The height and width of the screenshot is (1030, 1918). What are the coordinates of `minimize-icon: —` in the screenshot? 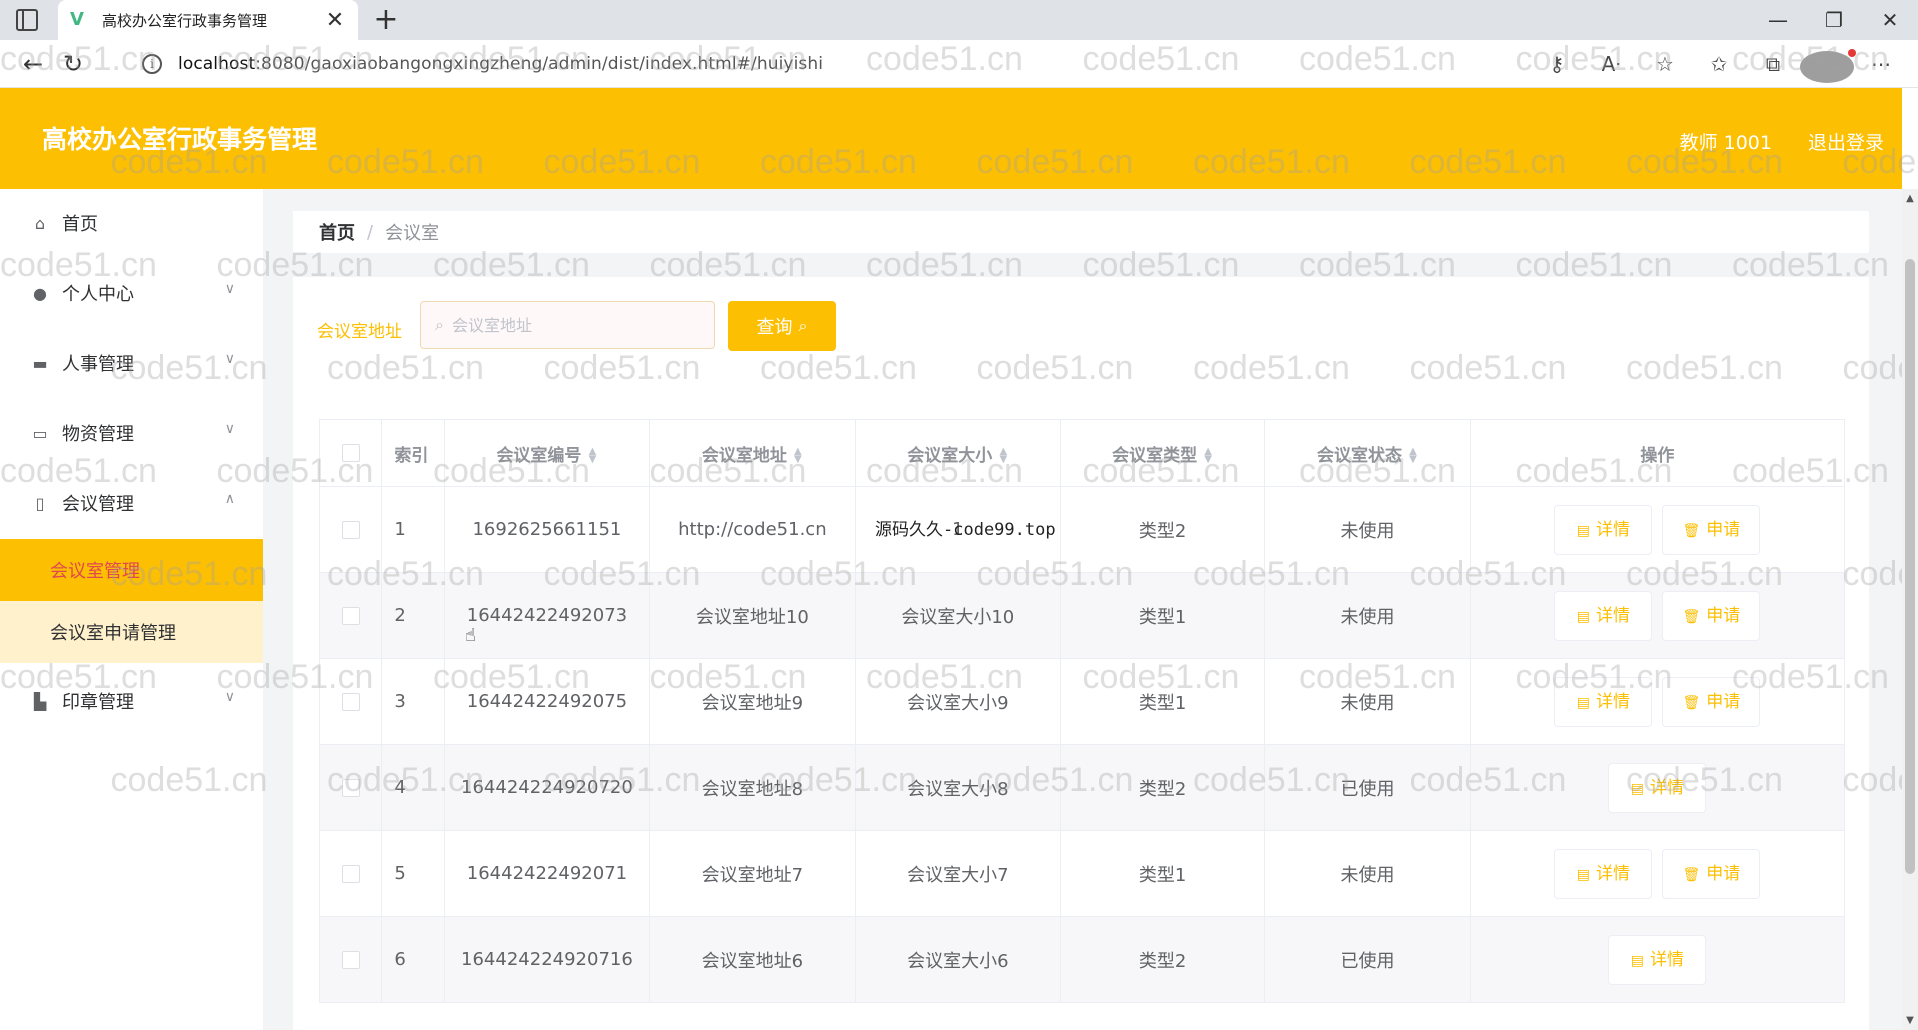 It's located at (1778, 20).